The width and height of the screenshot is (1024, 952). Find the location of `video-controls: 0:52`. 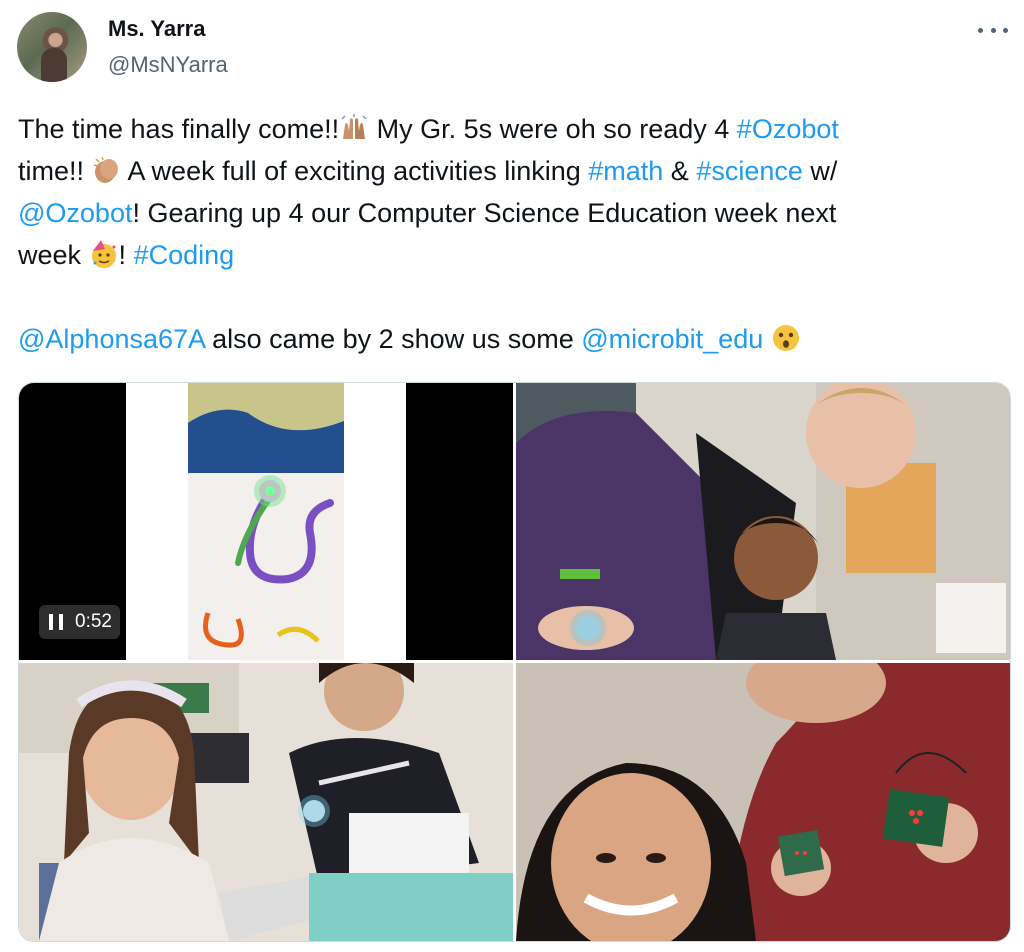

video-controls: 0:52 is located at coordinates (79, 622).